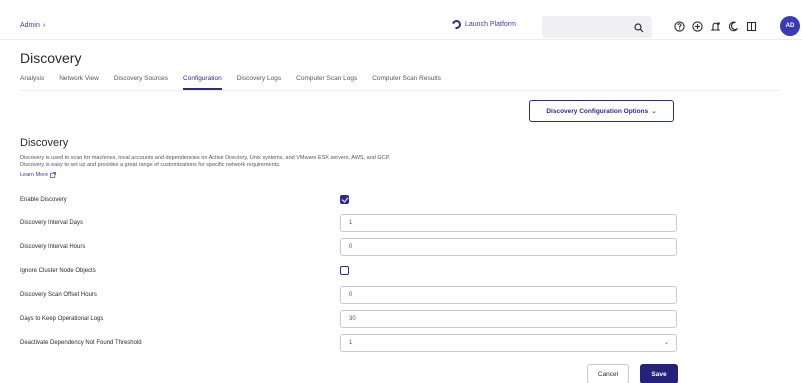 The height and width of the screenshot is (383, 802). Describe the element at coordinates (456, 24) in the screenshot. I see `platform-logo-icon` at that location.